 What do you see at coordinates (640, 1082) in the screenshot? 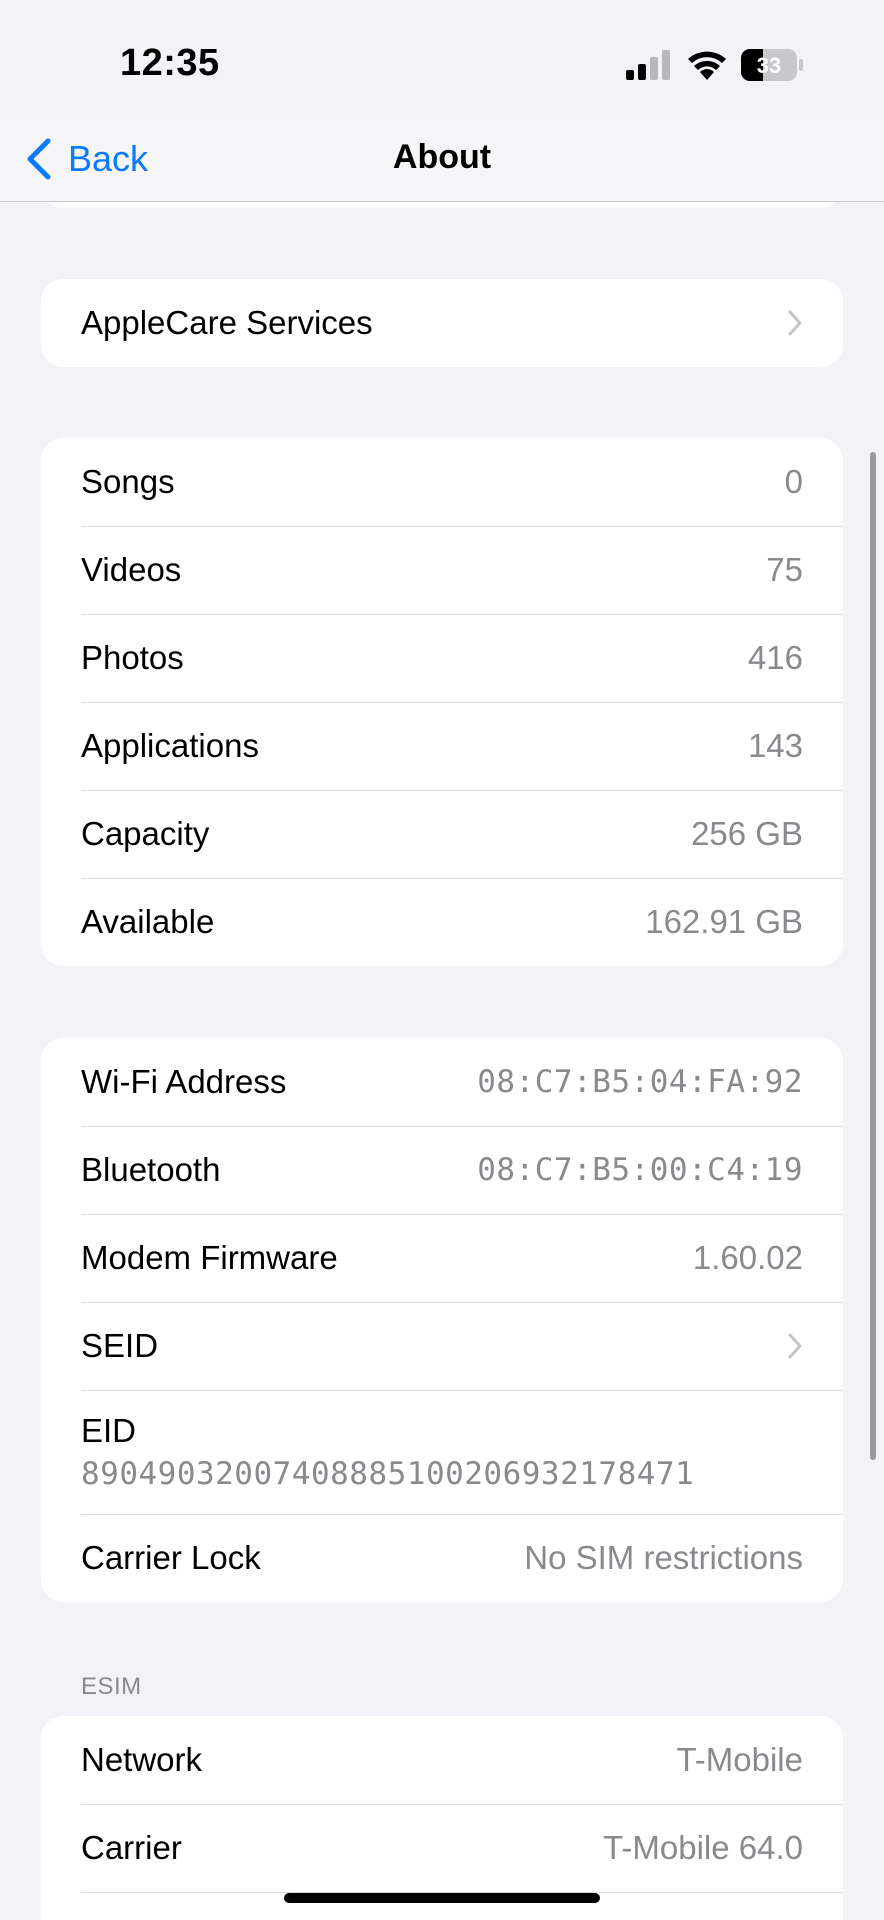
I see `wifi-address-value: 08:C7:B5:04:FA:92` at bounding box center [640, 1082].